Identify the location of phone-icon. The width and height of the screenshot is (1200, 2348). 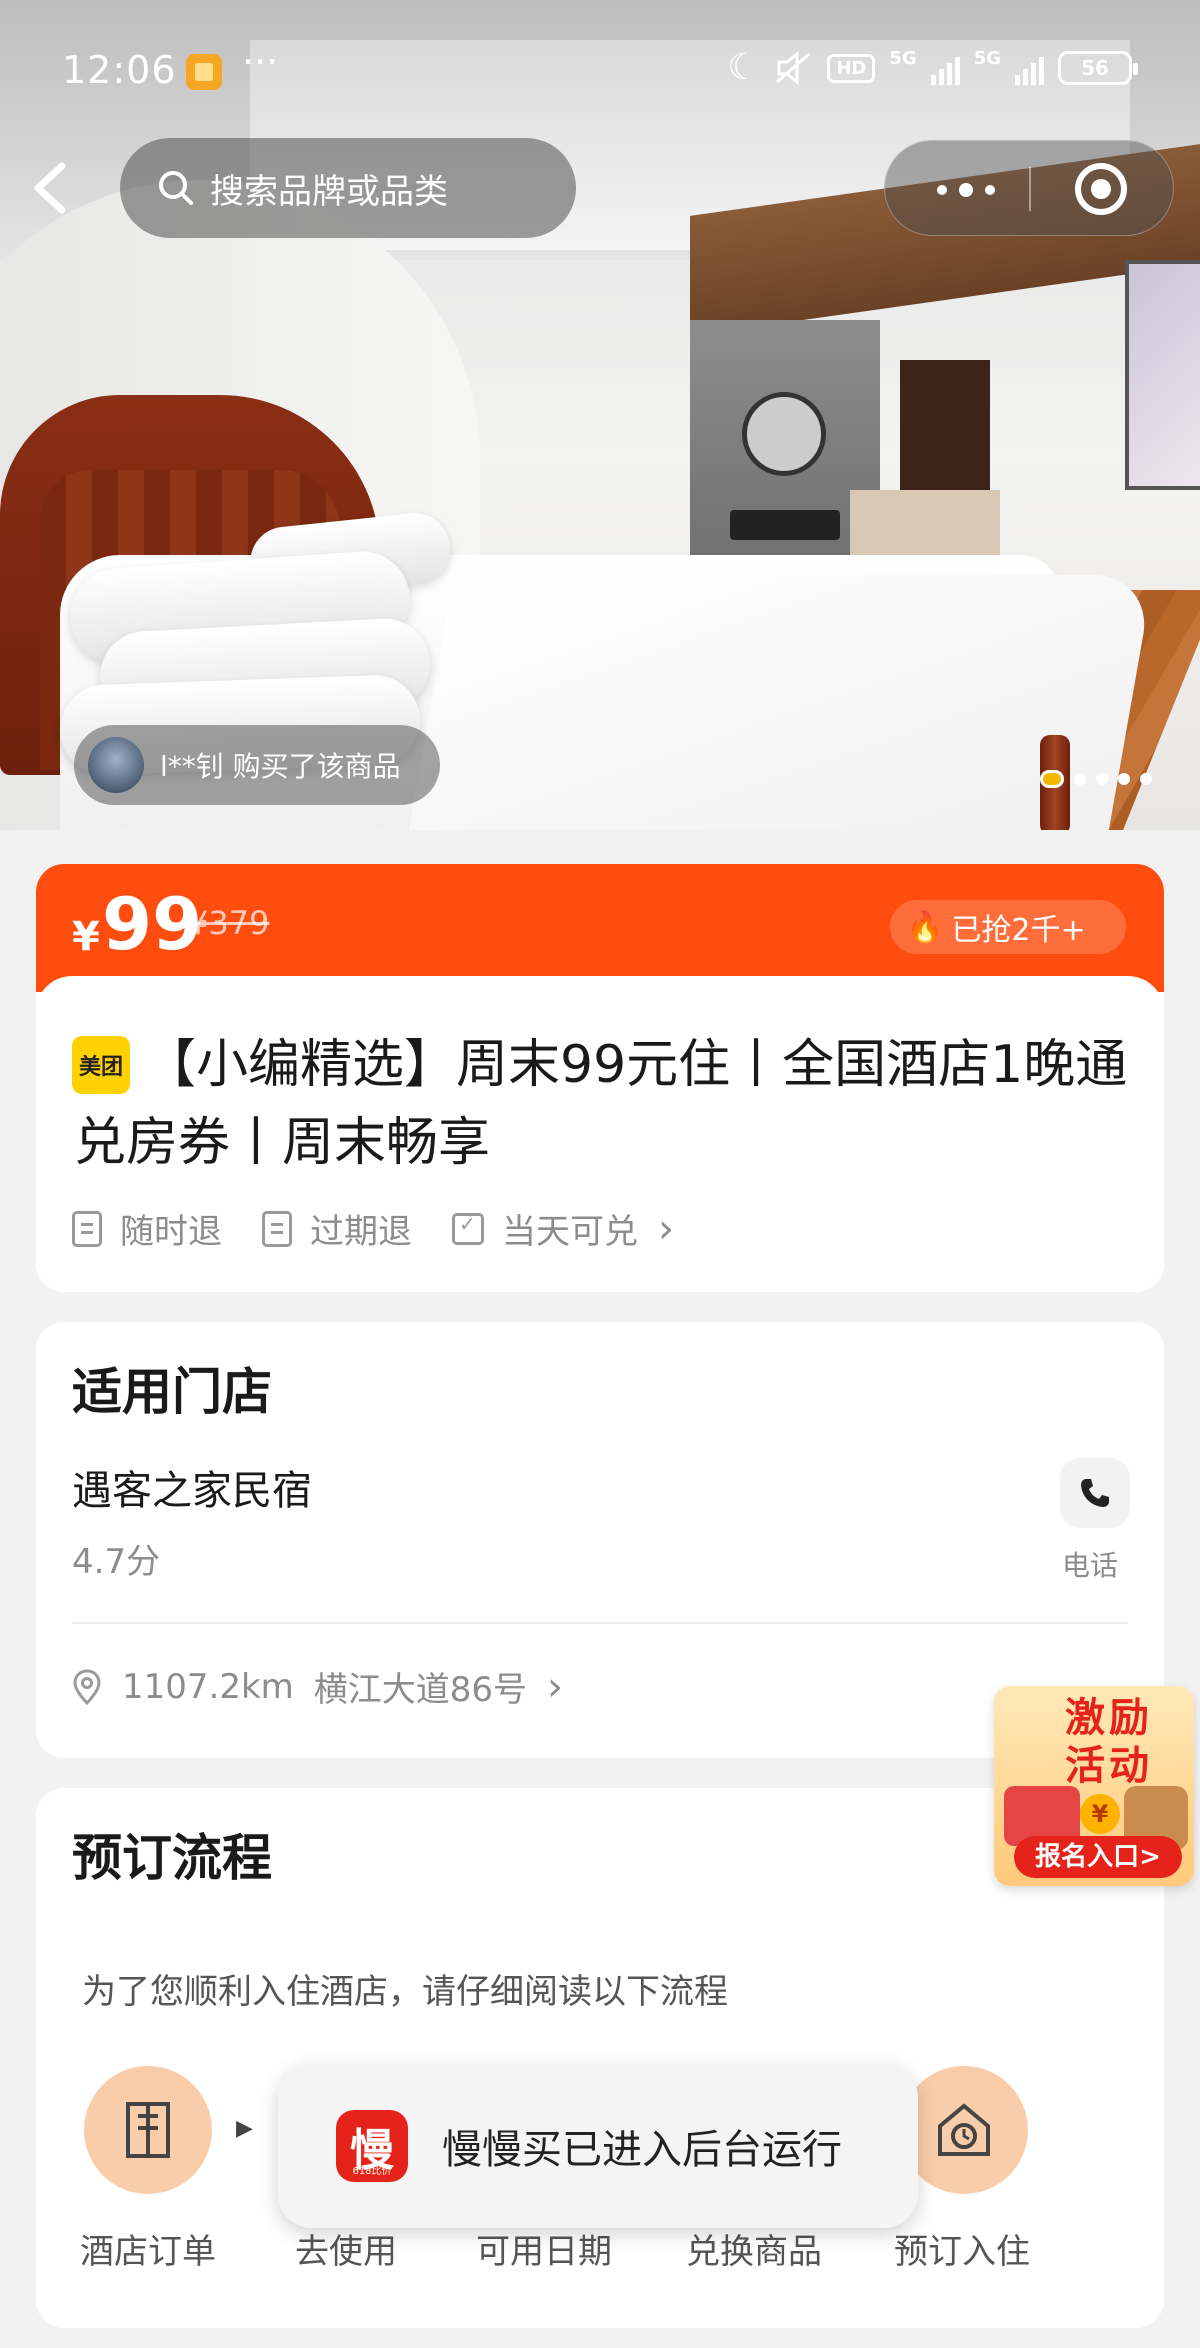
(1095, 1493).